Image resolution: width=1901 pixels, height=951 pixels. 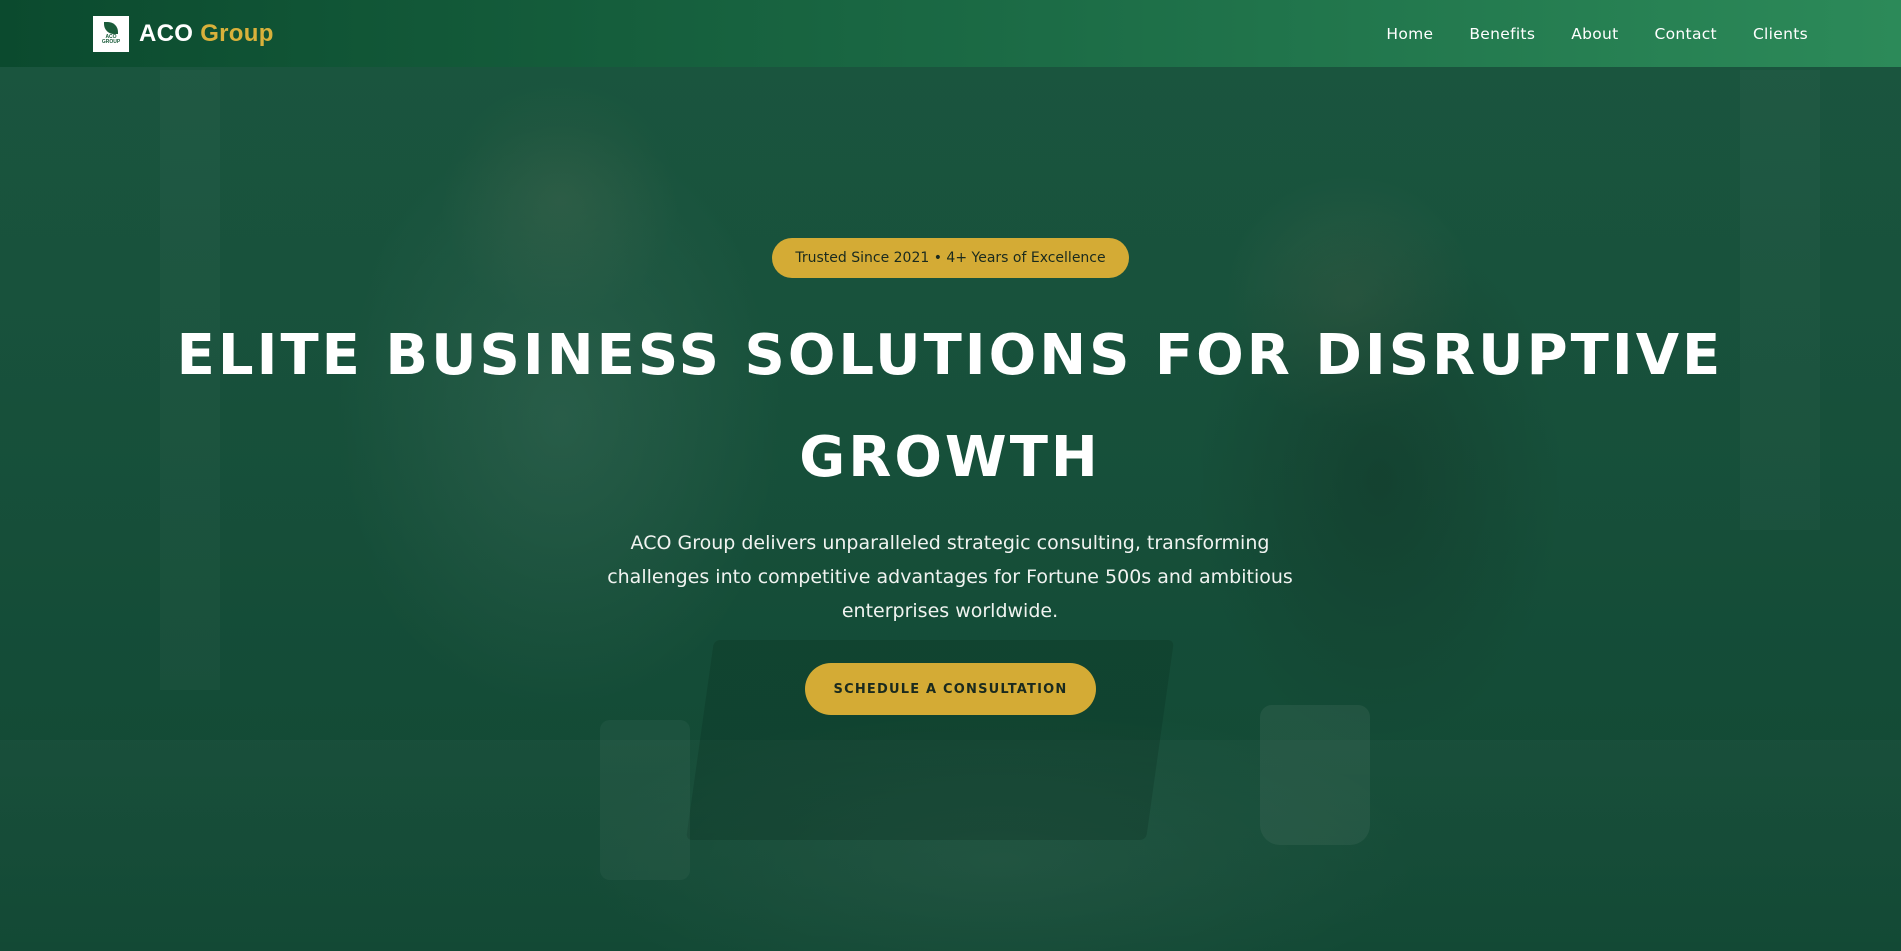 What do you see at coordinates (950, 689) in the screenshot?
I see `schedule-consultation-button: SCHEDULE A CONSULTATION` at bounding box center [950, 689].